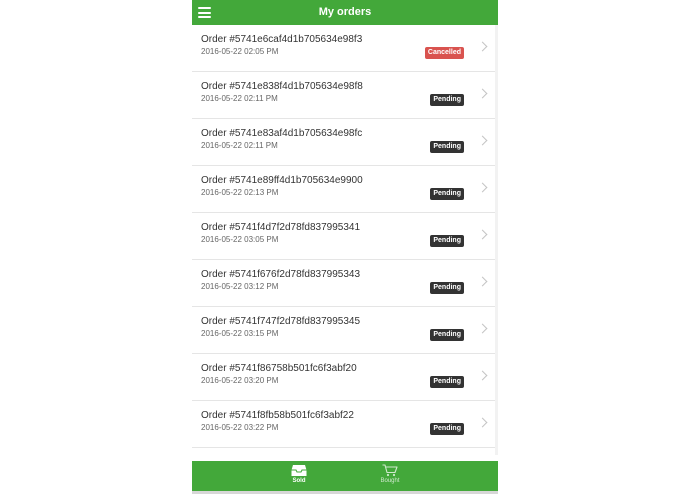 This screenshot has width=695, height=494. Describe the element at coordinates (240, 333) in the screenshot. I see `order-date: 2016-05-22 03:15 PM` at that location.